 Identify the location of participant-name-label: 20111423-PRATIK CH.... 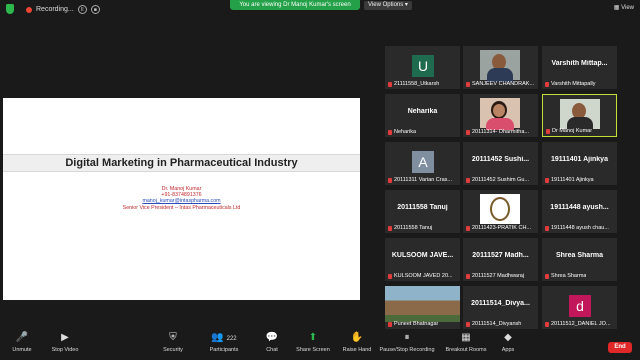
(498, 228).